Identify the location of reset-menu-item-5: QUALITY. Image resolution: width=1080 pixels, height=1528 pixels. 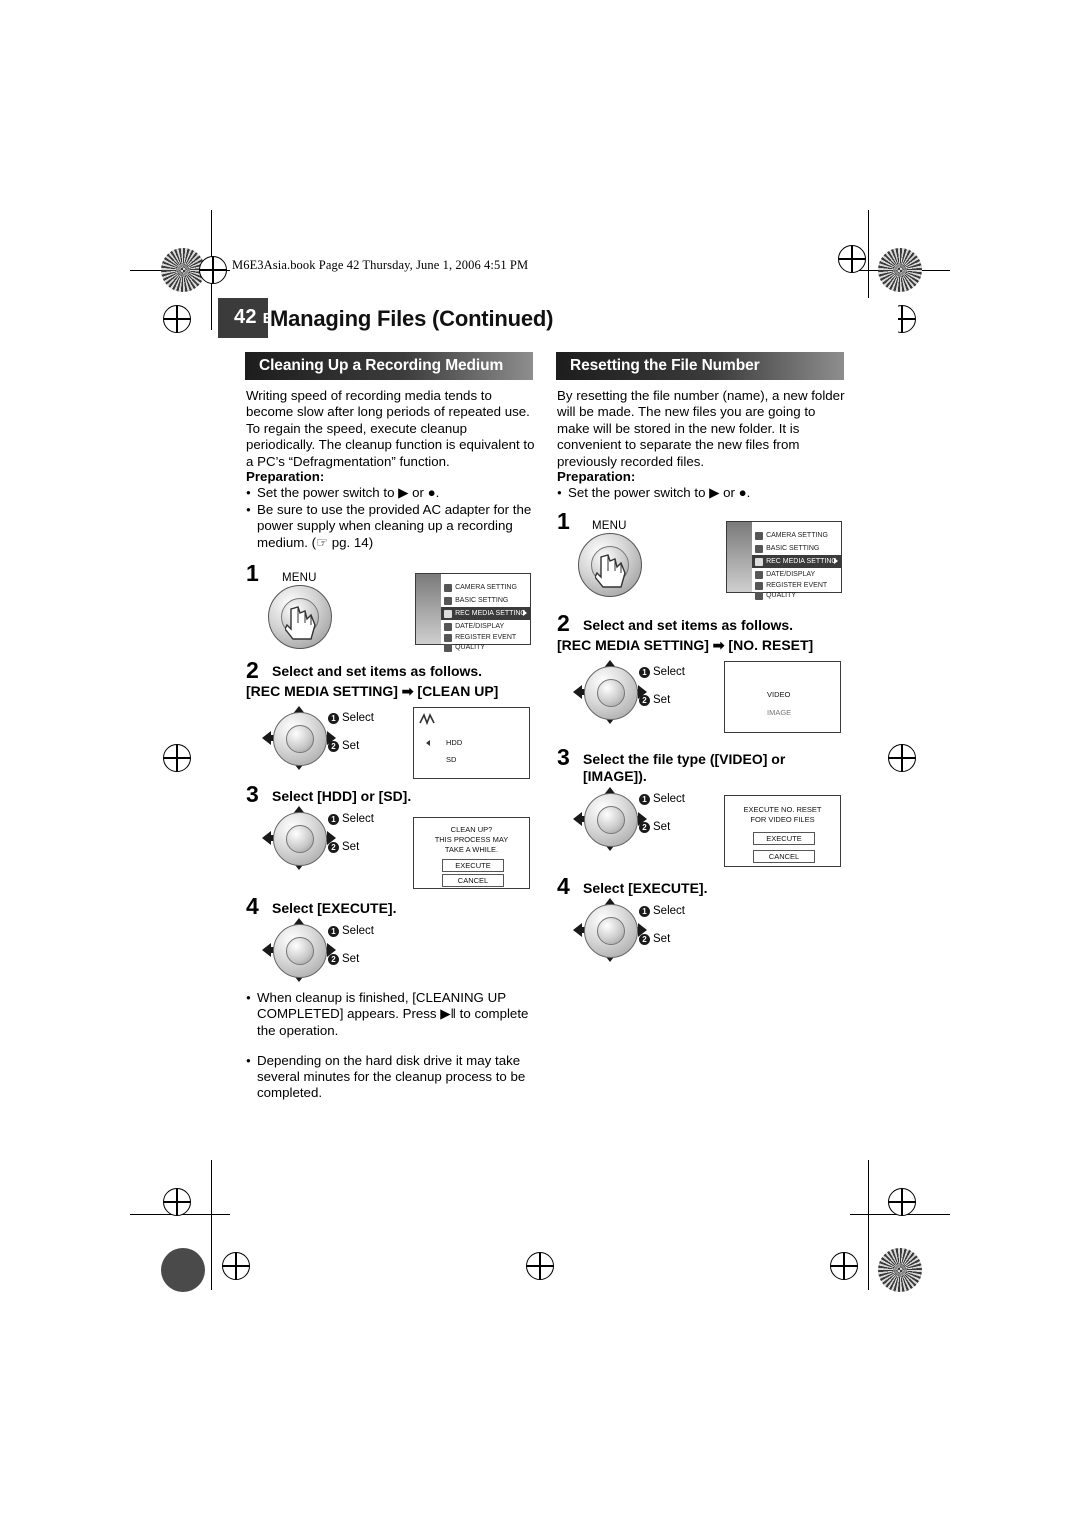
(796, 595).